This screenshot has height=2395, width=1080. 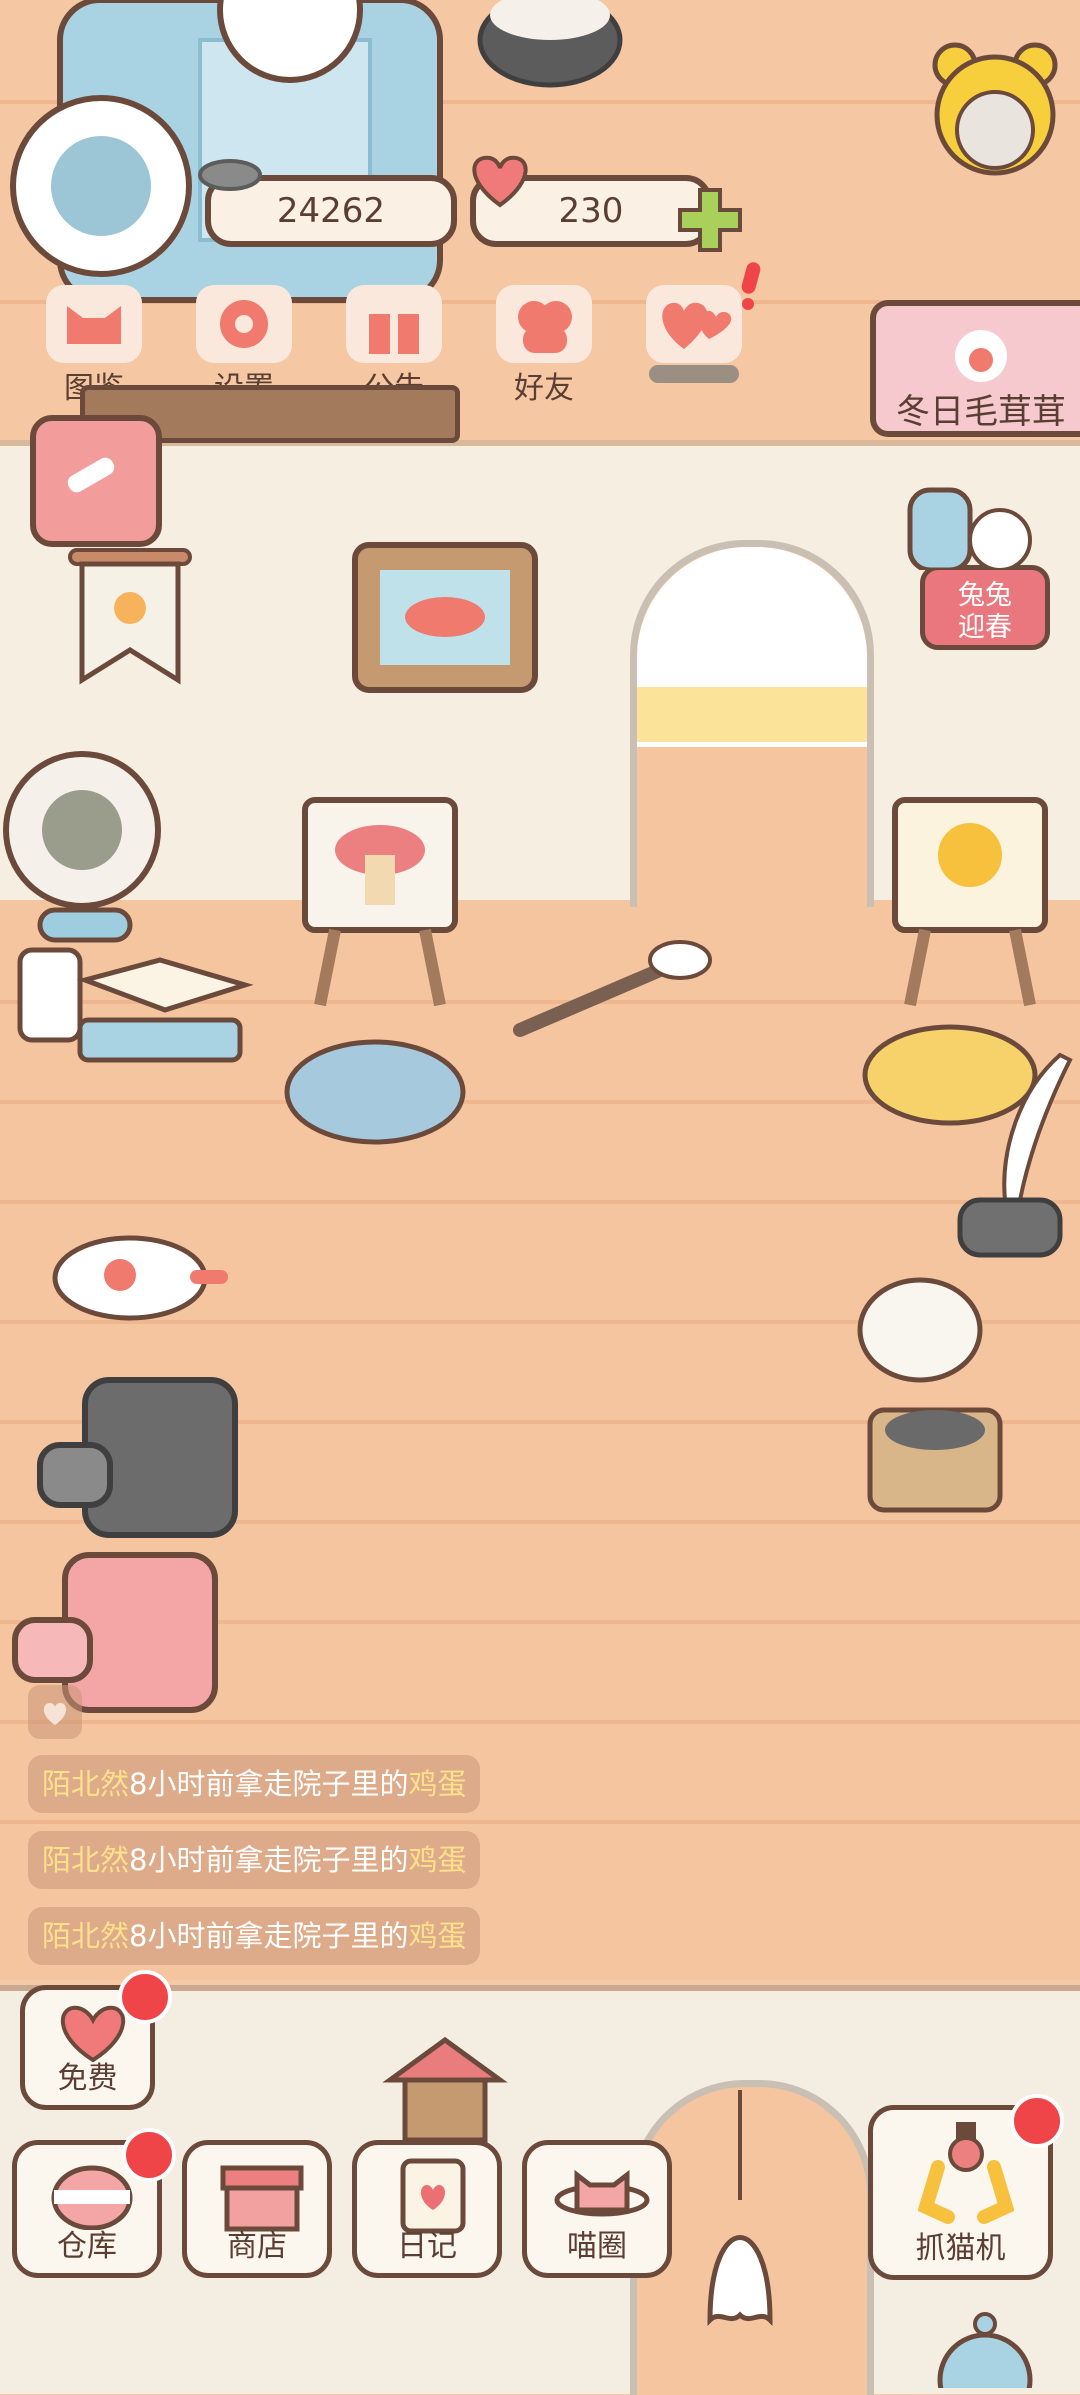 I want to click on heart-face-icon, so click(x=500, y=181).